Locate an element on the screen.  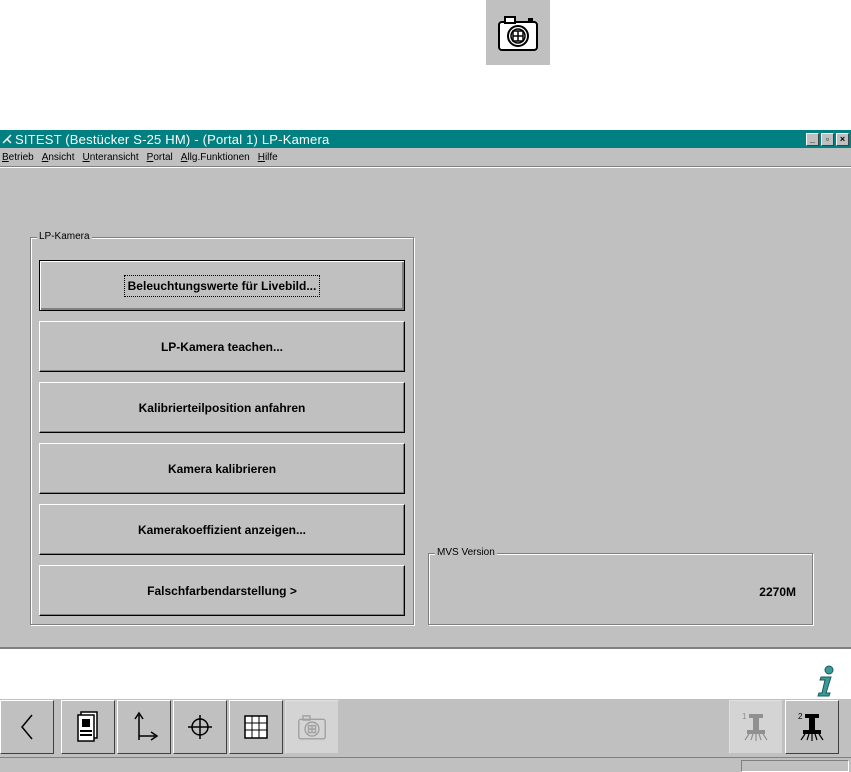
crosshair-icon is located at coordinates (200, 727).